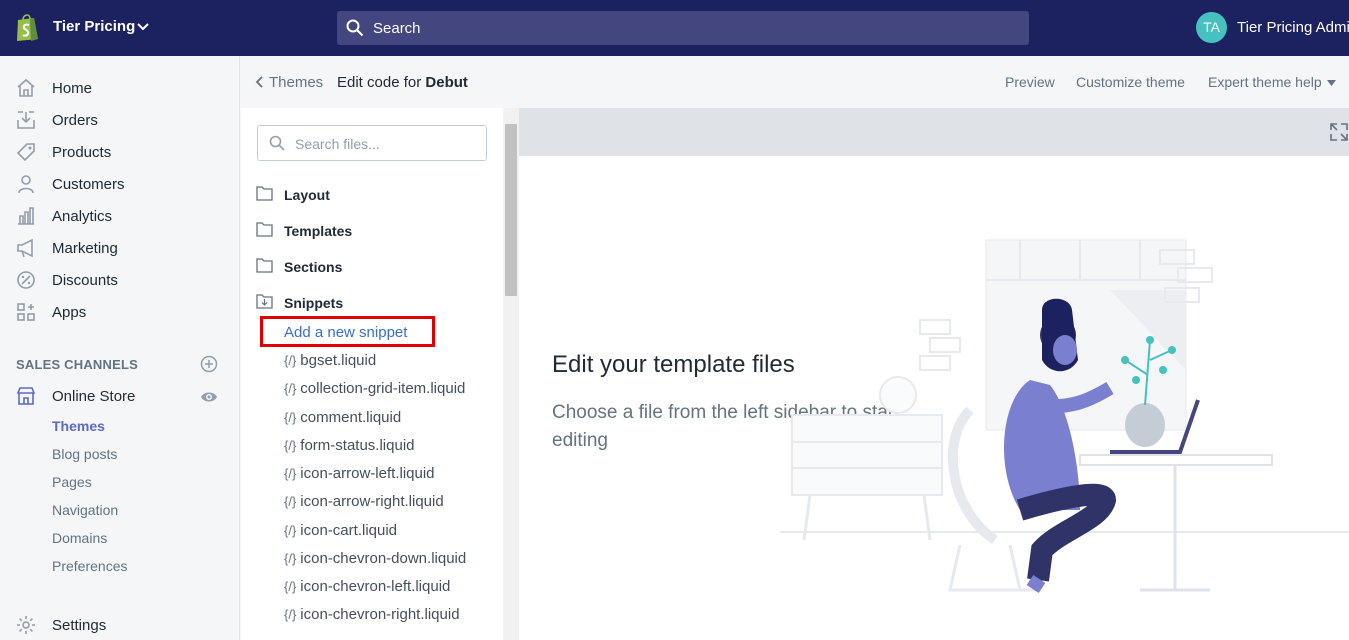 This screenshot has height=640, width=1349. I want to click on file-name: bgset.liquid, so click(338, 360).